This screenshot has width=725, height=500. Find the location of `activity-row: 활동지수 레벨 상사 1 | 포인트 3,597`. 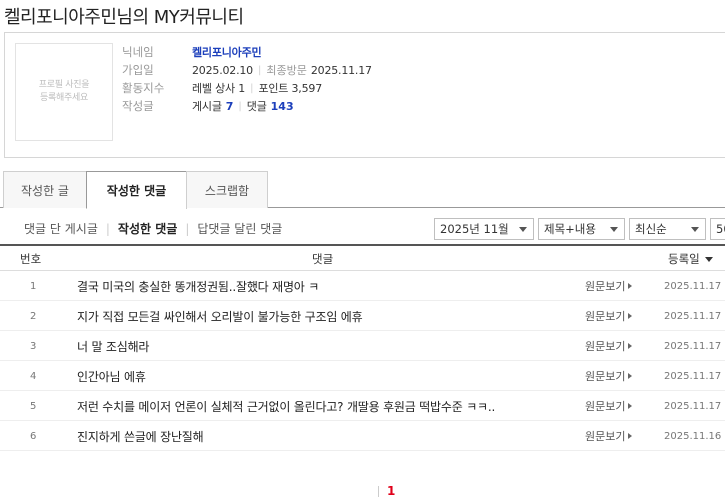

activity-row: 활동지수 레벨 상사 1 | 포인트 3,597 is located at coordinates (222, 88).